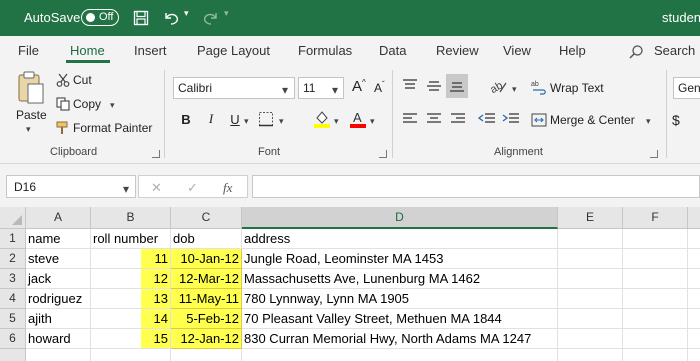 Image resolution: width=700 pixels, height=361 pixels. What do you see at coordinates (13, 218) in the screenshot?
I see `select-all-button` at bounding box center [13, 218].